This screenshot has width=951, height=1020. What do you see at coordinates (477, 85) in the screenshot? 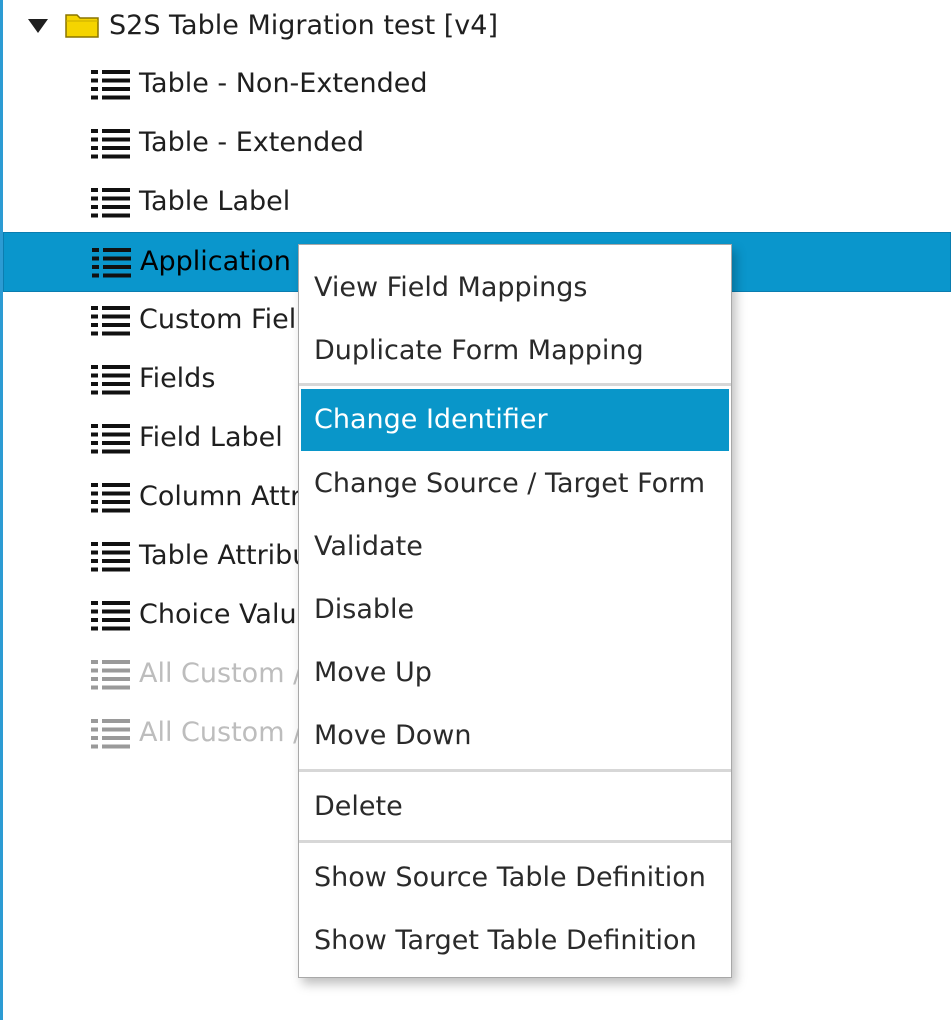
I see `tree-item: Table - Non-Extended` at bounding box center [477, 85].